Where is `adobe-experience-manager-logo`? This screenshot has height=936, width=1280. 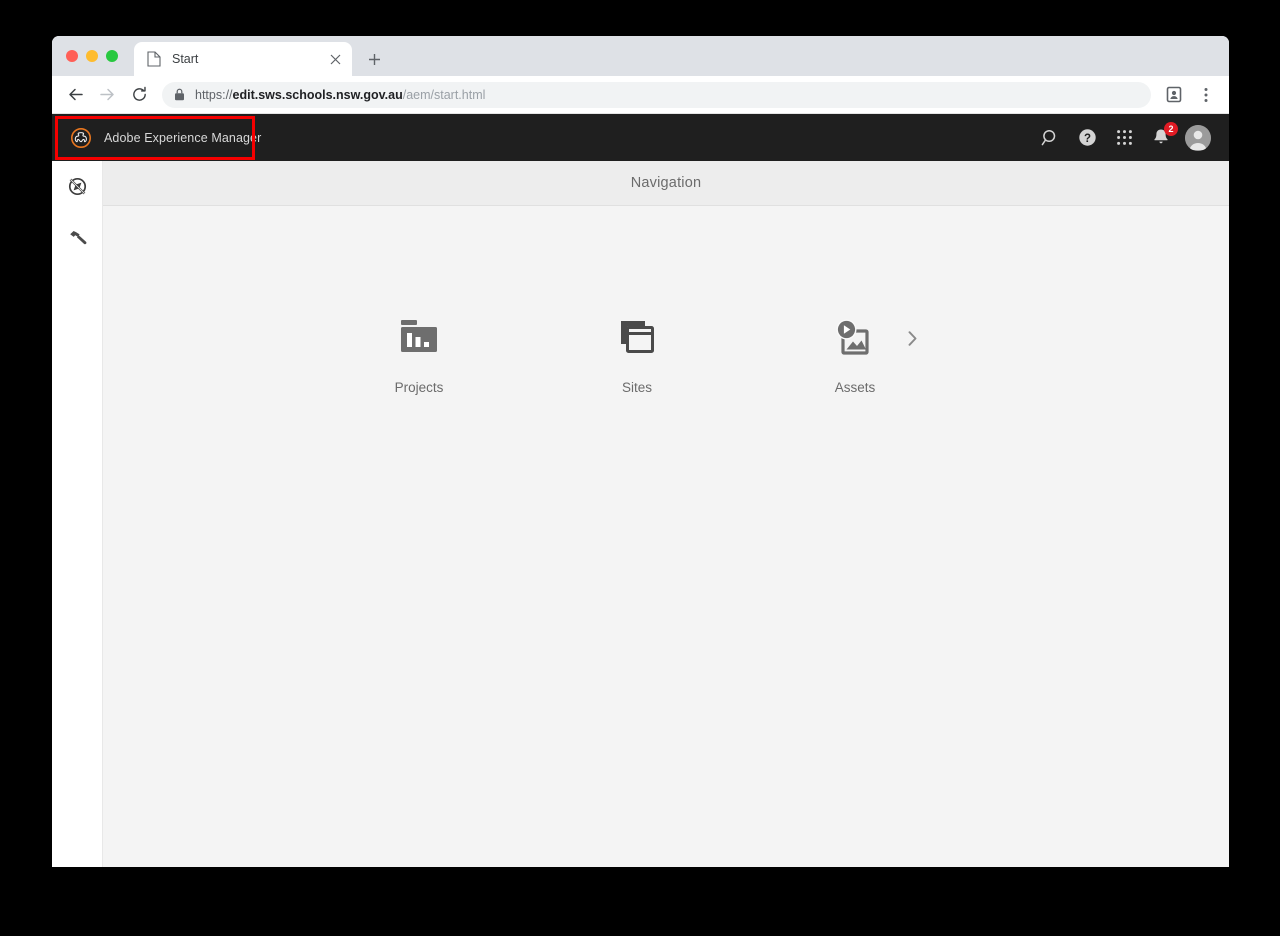
adobe-experience-manager-logo is located at coordinates (81, 138).